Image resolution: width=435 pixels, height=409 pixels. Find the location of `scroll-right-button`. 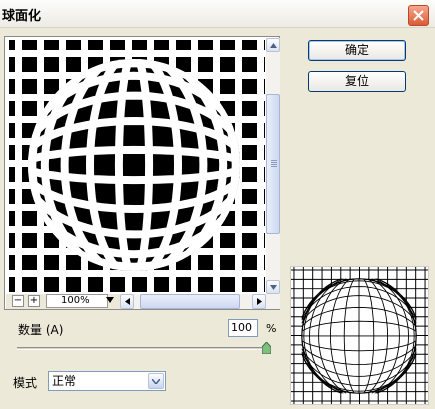

scroll-right-button is located at coordinates (259, 301).